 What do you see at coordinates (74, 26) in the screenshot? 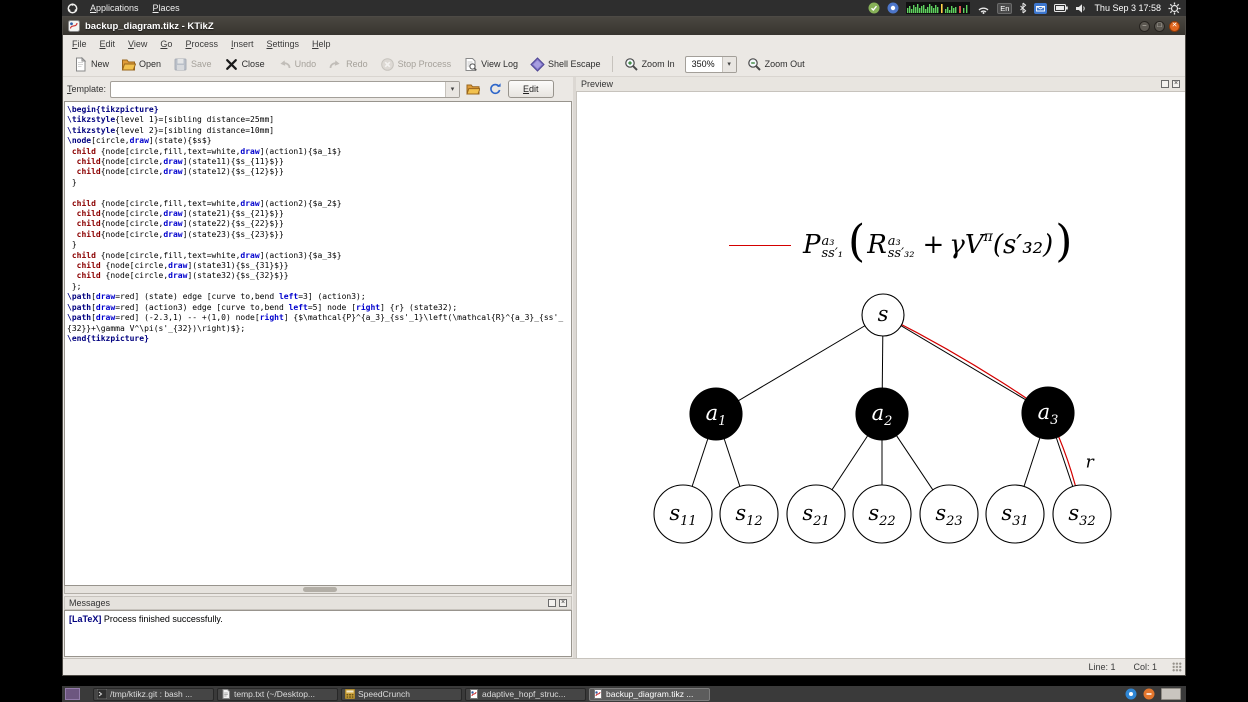
I see `app-icon` at bounding box center [74, 26].